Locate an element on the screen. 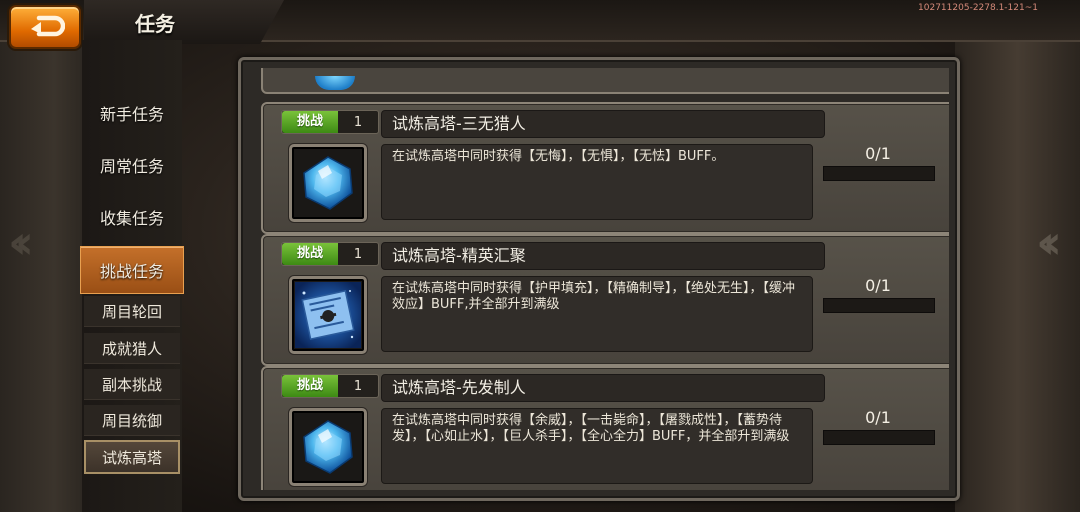 The image size is (1080, 512). subtab-dominion: 周目统御 is located at coordinates (132, 420).